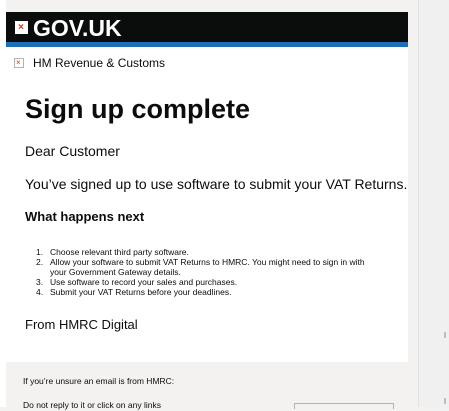 This screenshot has width=449, height=411. Describe the element at coordinates (81, 324) in the screenshot. I see `signoff: From HMRC Digital` at that location.